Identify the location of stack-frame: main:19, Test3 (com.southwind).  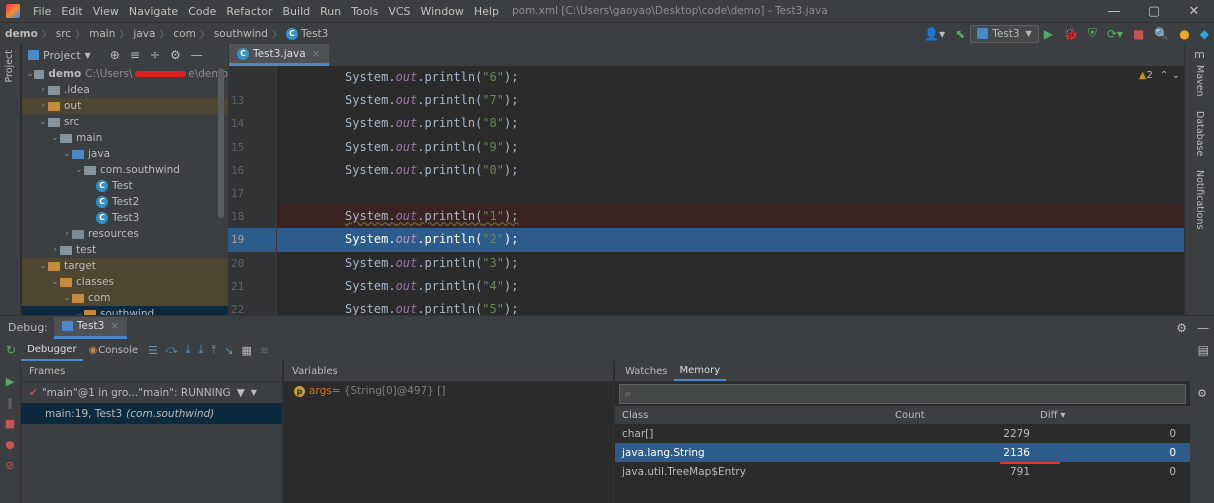
(151, 413).